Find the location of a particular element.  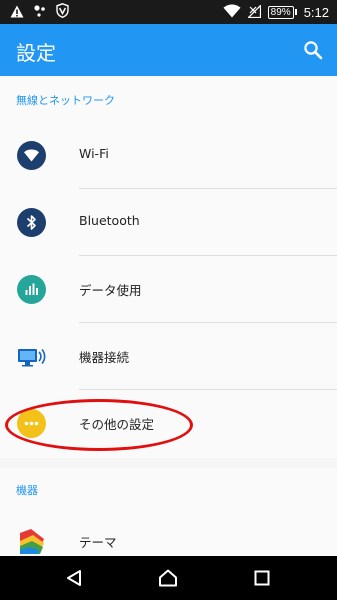

device-section: 機器 テーマ is located at coordinates (168, 512).